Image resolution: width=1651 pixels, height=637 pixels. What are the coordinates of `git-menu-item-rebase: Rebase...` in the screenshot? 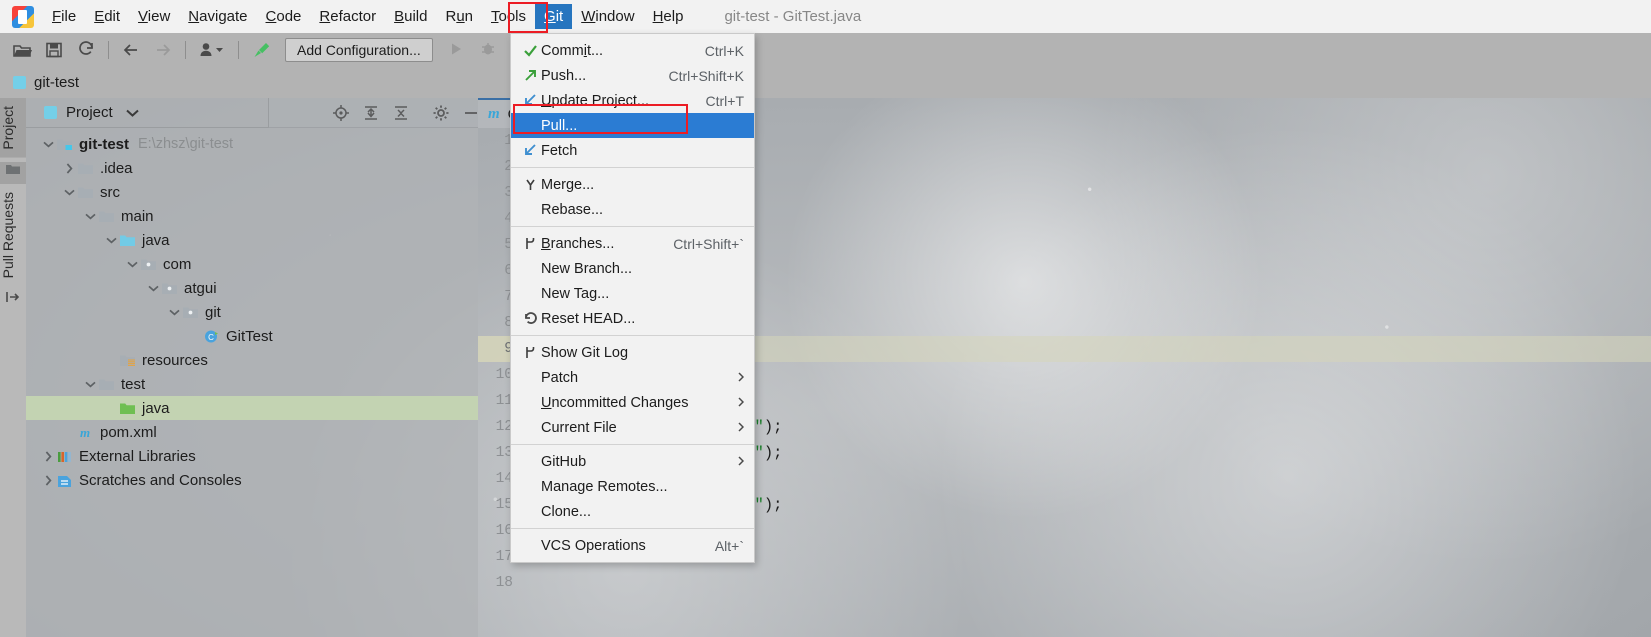 It's located at (632, 209).